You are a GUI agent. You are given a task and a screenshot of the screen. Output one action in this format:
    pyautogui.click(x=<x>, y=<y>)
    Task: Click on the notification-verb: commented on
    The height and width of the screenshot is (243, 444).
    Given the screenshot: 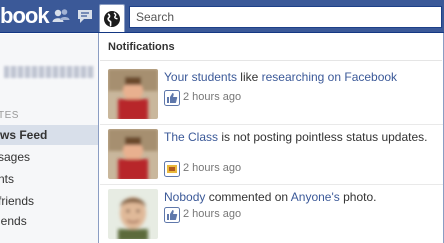 What is the action you would take?
    pyautogui.click(x=248, y=197)
    